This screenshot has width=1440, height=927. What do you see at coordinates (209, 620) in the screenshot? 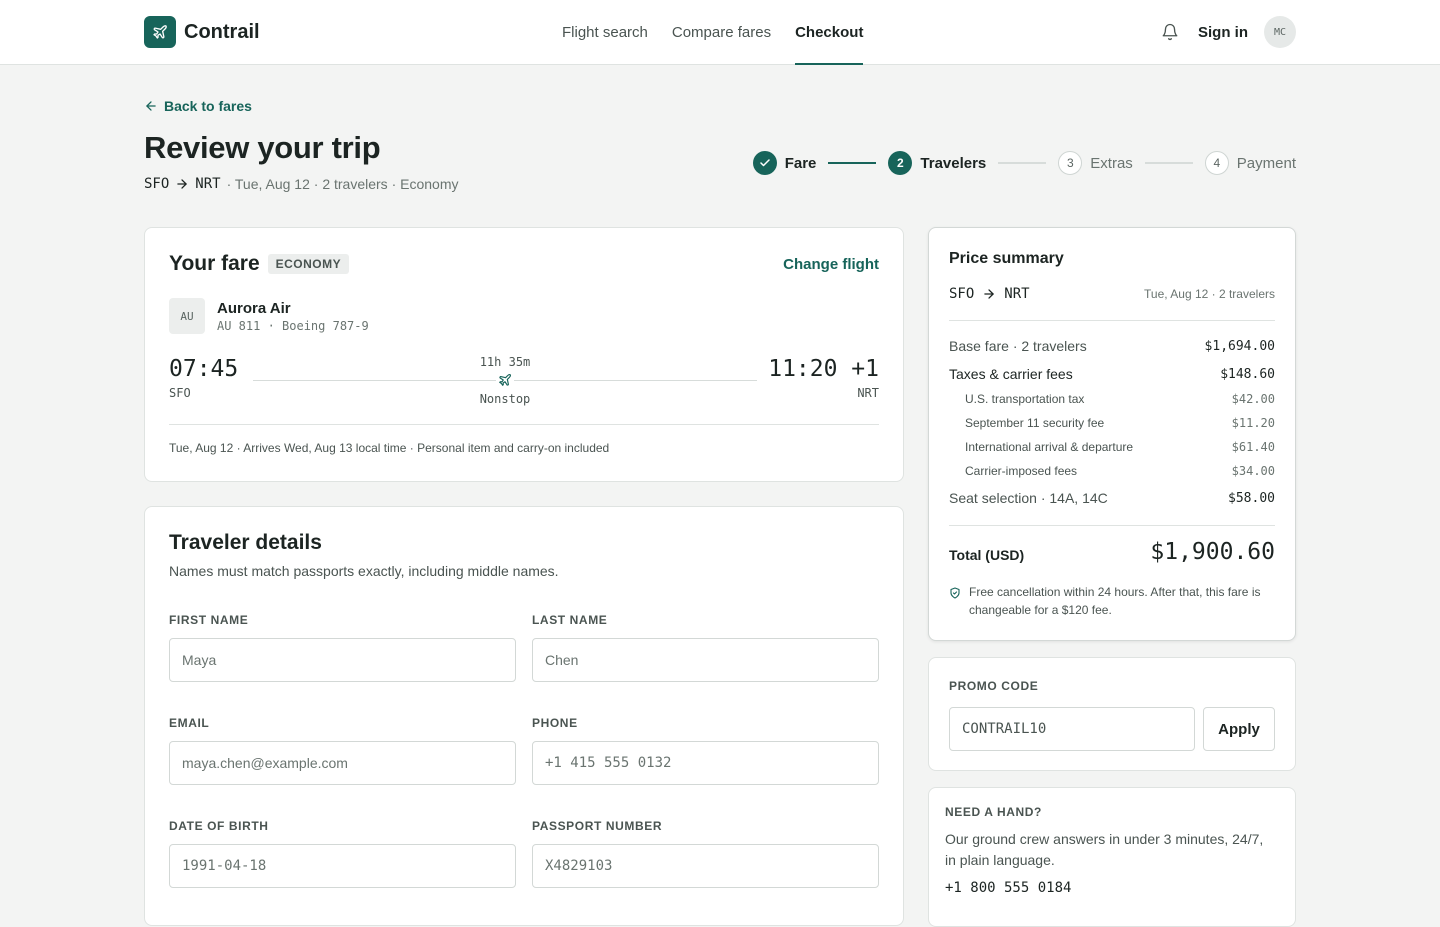
I see `first-name-label: FIRST NAME` at bounding box center [209, 620].